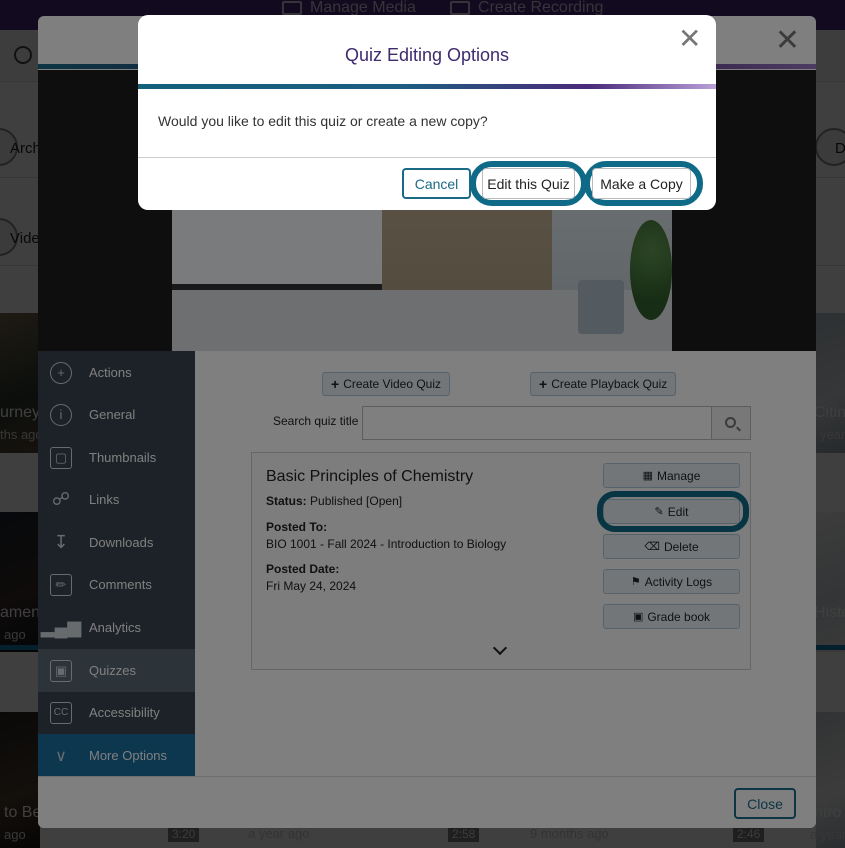 The width and height of the screenshot is (845, 848). Describe the element at coordinates (689, 39) in the screenshot. I see `close-icon: ✕` at that location.